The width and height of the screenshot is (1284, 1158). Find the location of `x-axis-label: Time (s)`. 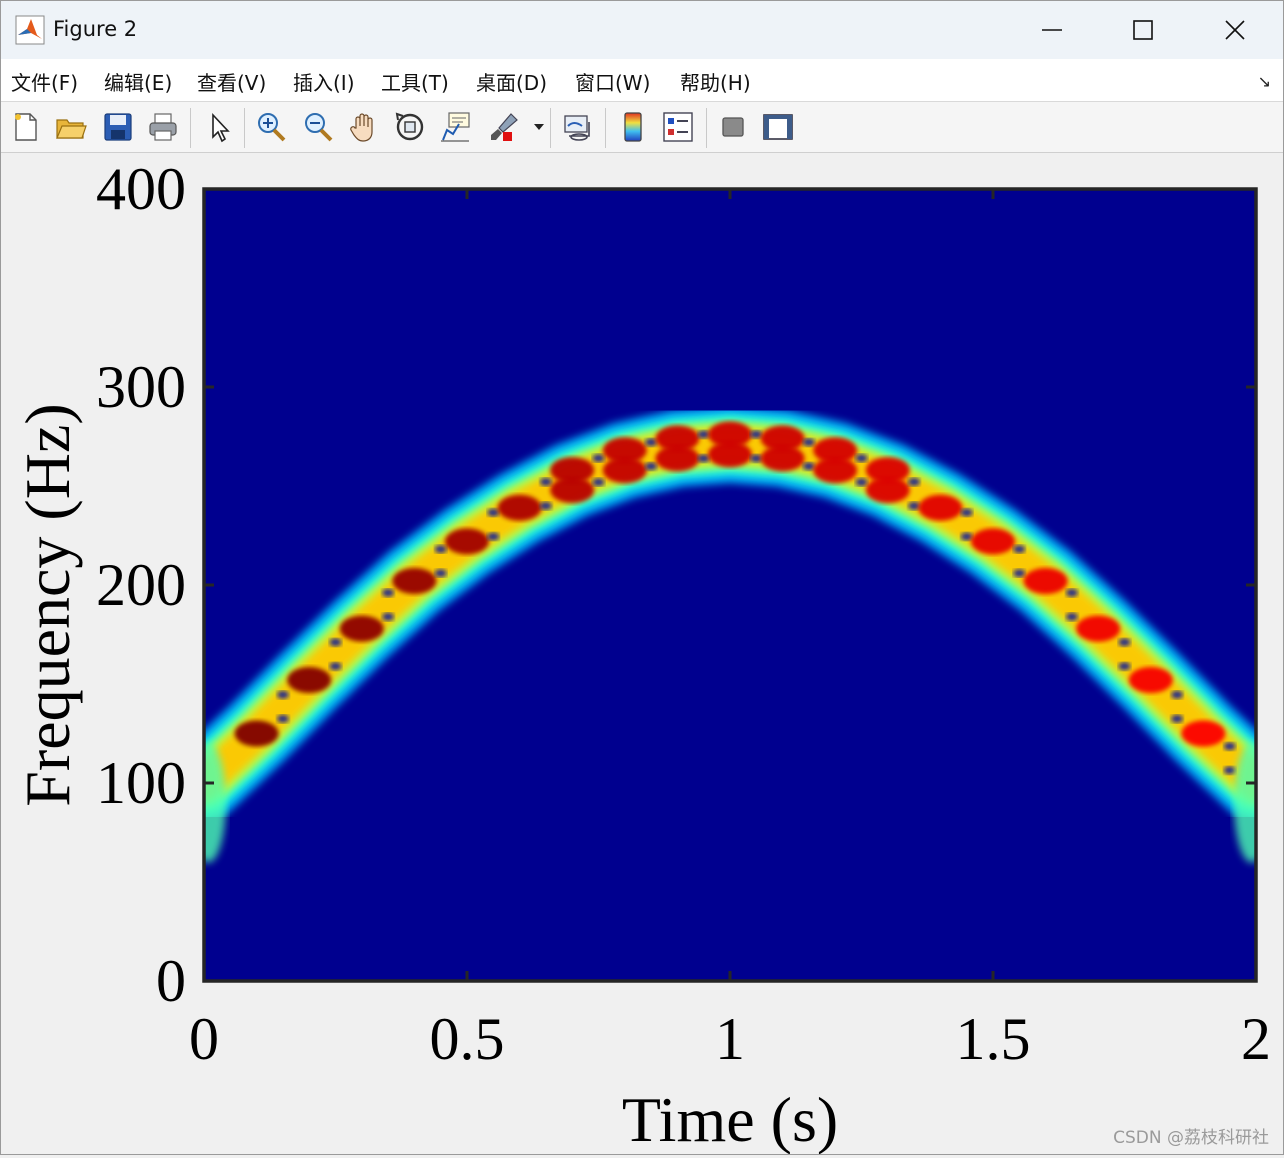

x-axis-label: Time (s) is located at coordinates (730, 1119).